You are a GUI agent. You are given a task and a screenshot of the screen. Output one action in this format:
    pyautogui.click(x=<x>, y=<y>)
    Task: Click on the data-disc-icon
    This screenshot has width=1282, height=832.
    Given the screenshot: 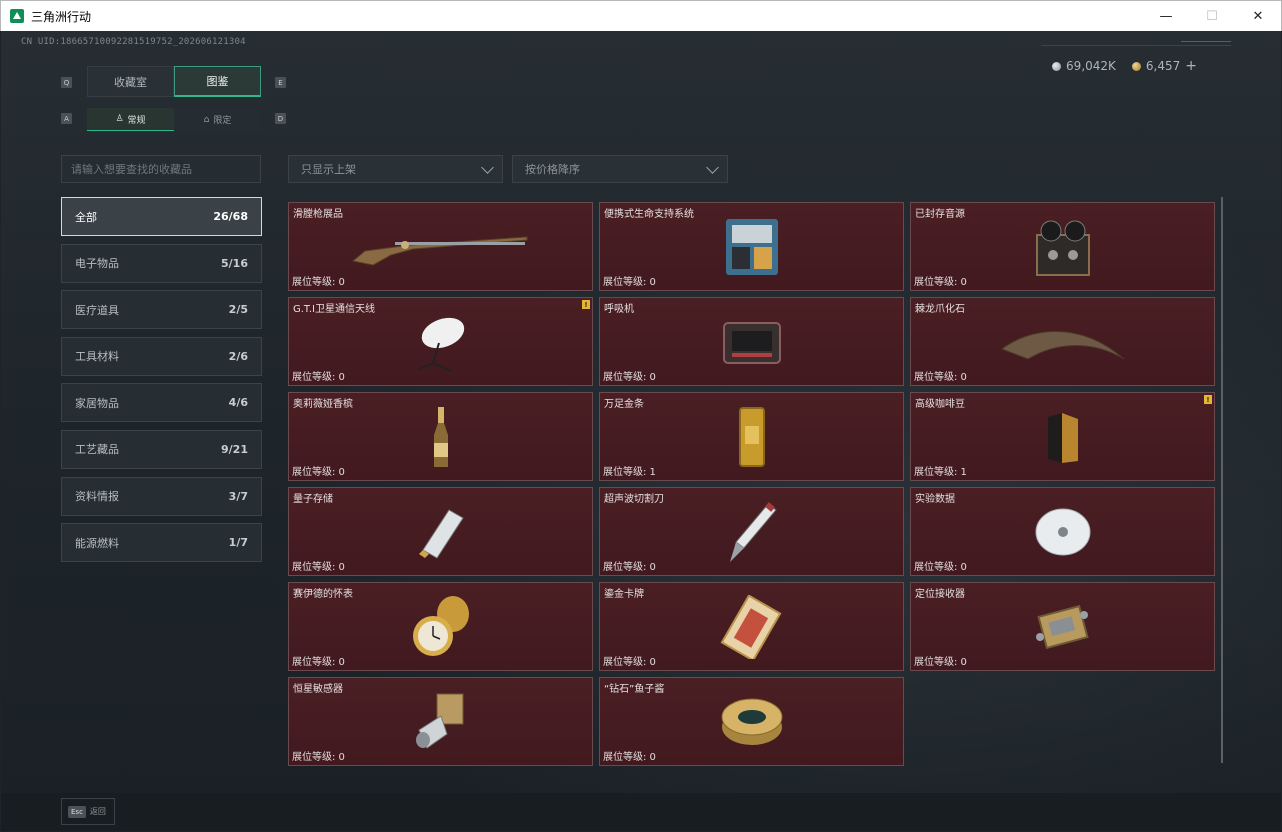 What is the action you would take?
    pyautogui.click(x=1062, y=531)
    